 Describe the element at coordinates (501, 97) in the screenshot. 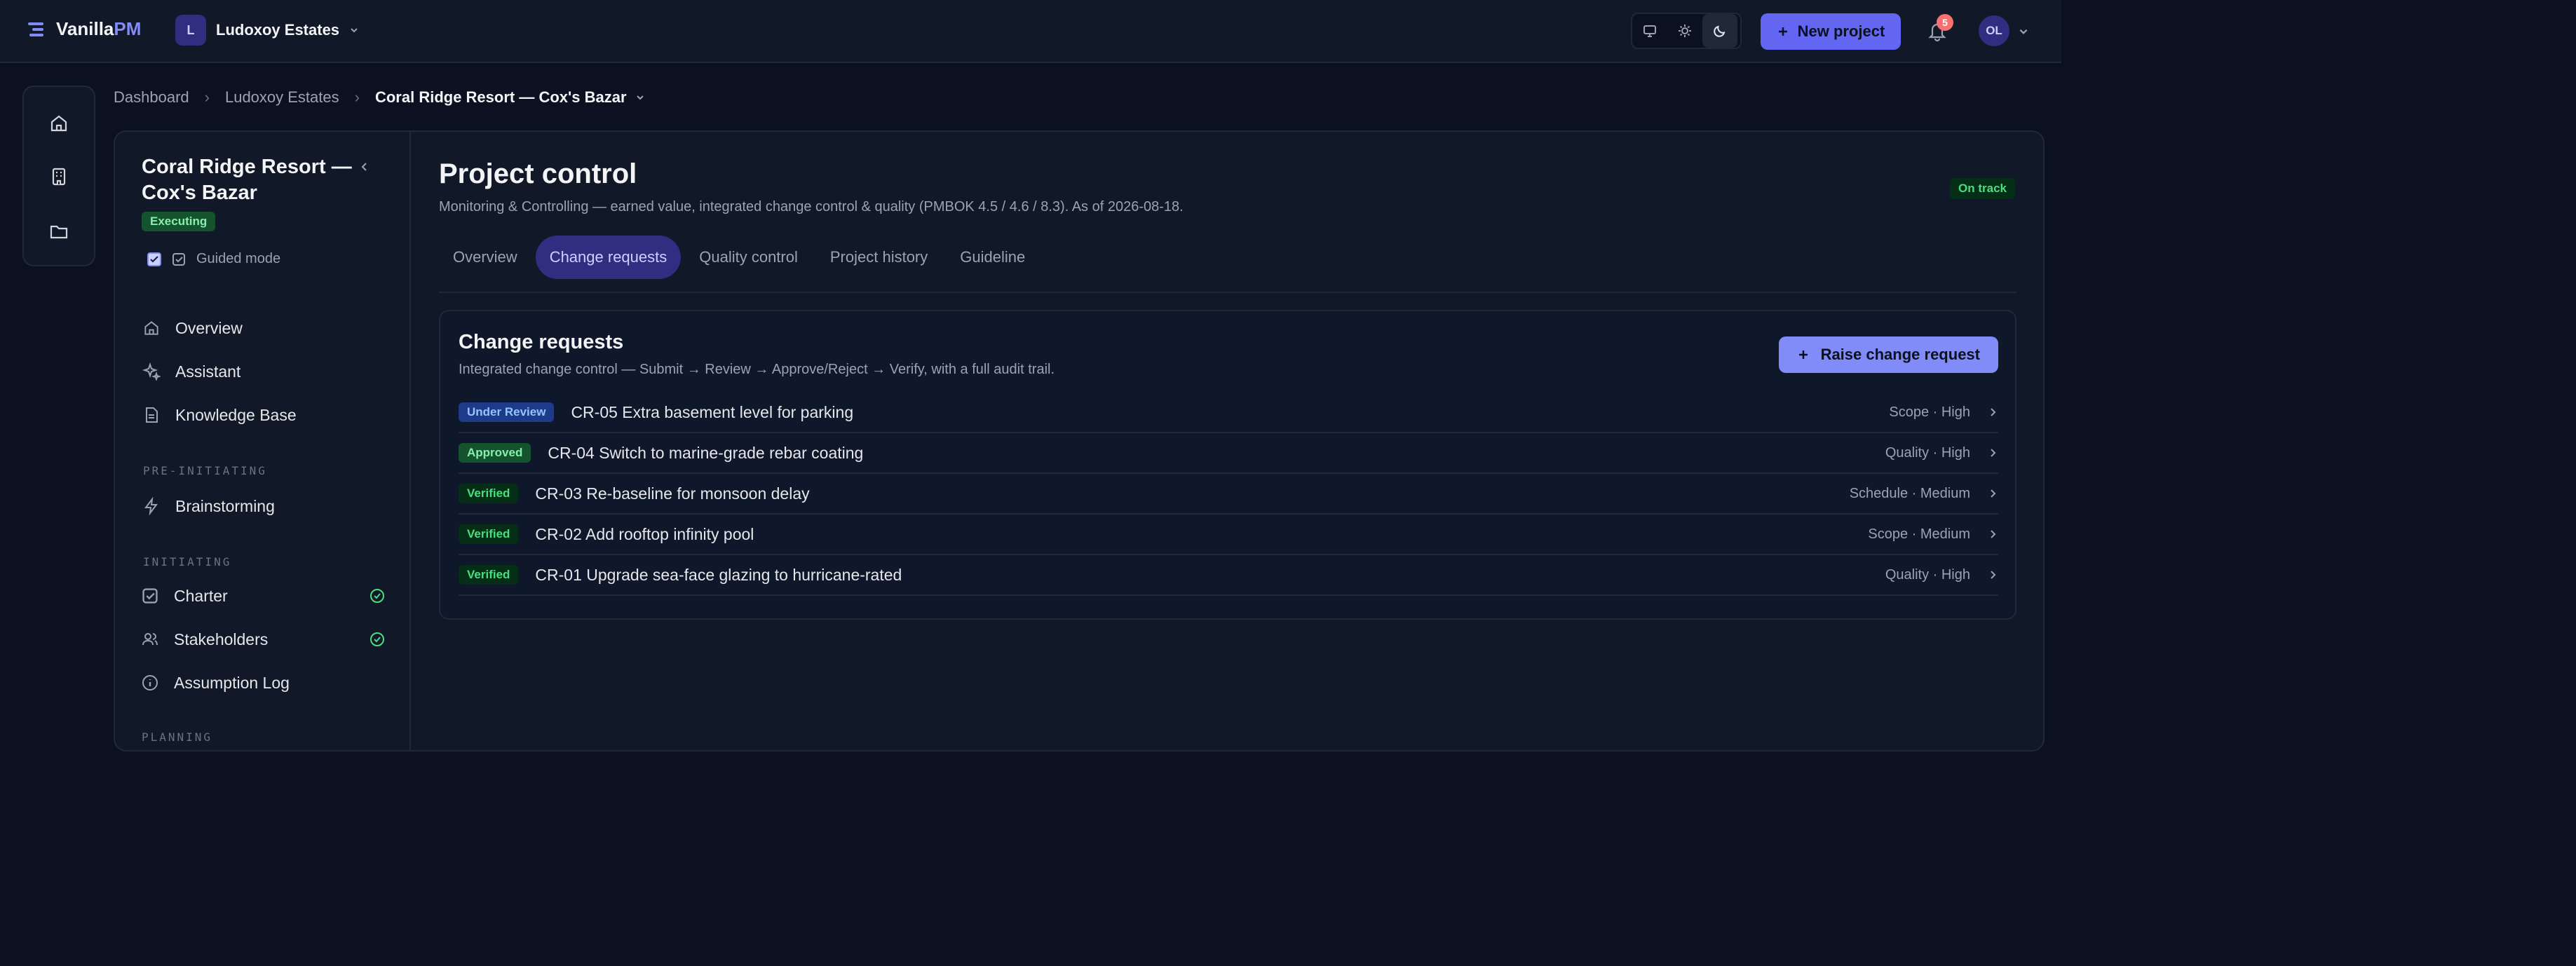

I see `breadcrumb-current-label: Coral Ridge Resort — Cox's Bazar` at that location.